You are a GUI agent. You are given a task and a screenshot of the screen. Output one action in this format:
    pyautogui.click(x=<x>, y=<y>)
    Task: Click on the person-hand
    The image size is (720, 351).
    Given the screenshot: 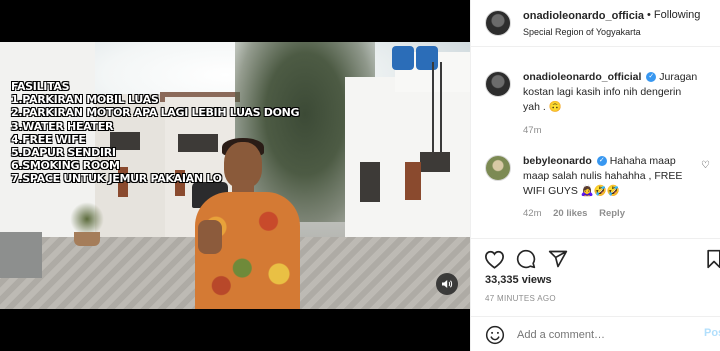 What is the action you would take?
    pyautogui.click(x=210, y=237)
    